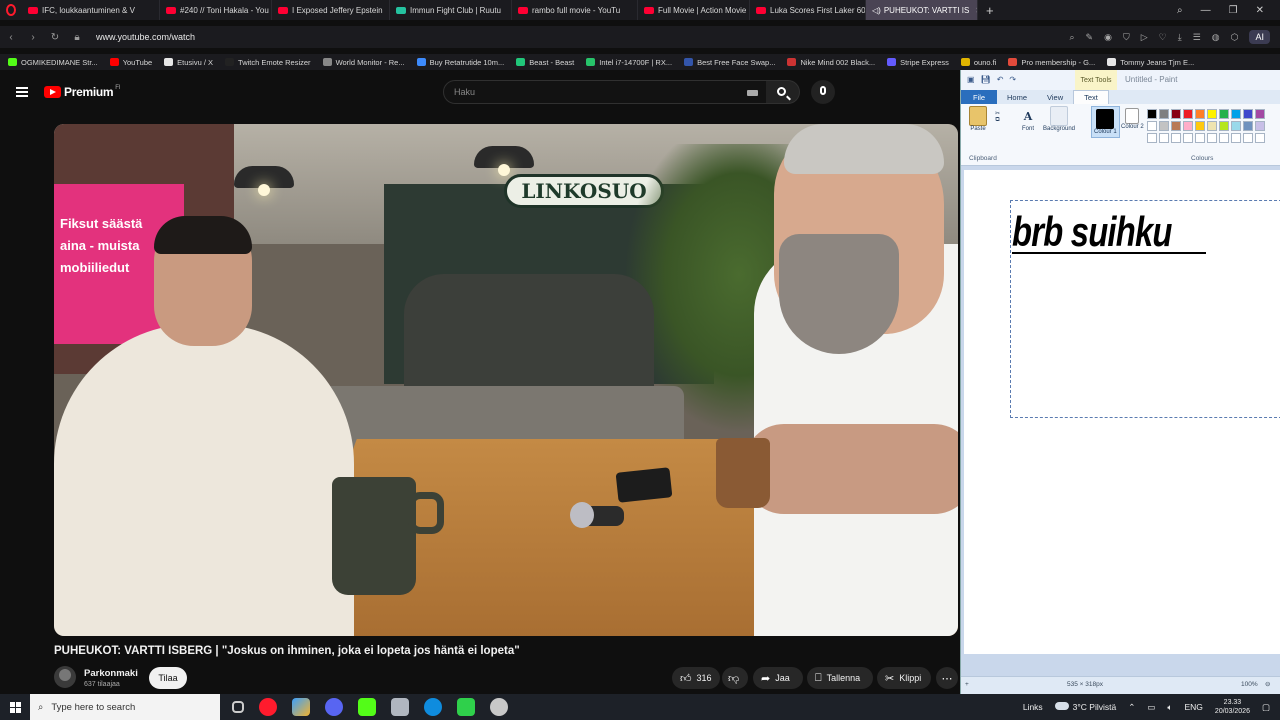  I want to click on discord-icon, so click(334, 707).